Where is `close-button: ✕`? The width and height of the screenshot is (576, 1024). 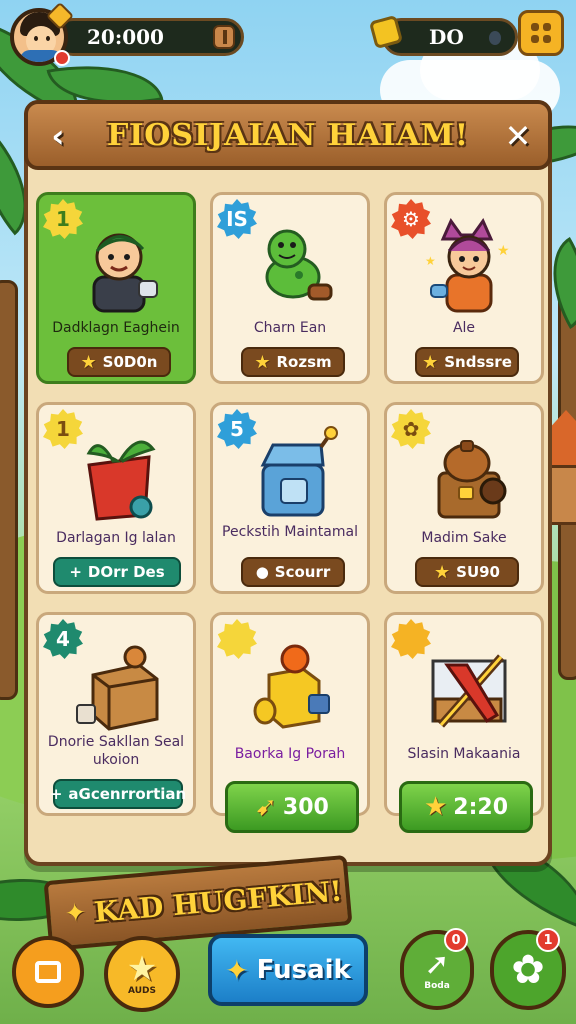 close-button: ✕ is located at coordinates (518, 136).